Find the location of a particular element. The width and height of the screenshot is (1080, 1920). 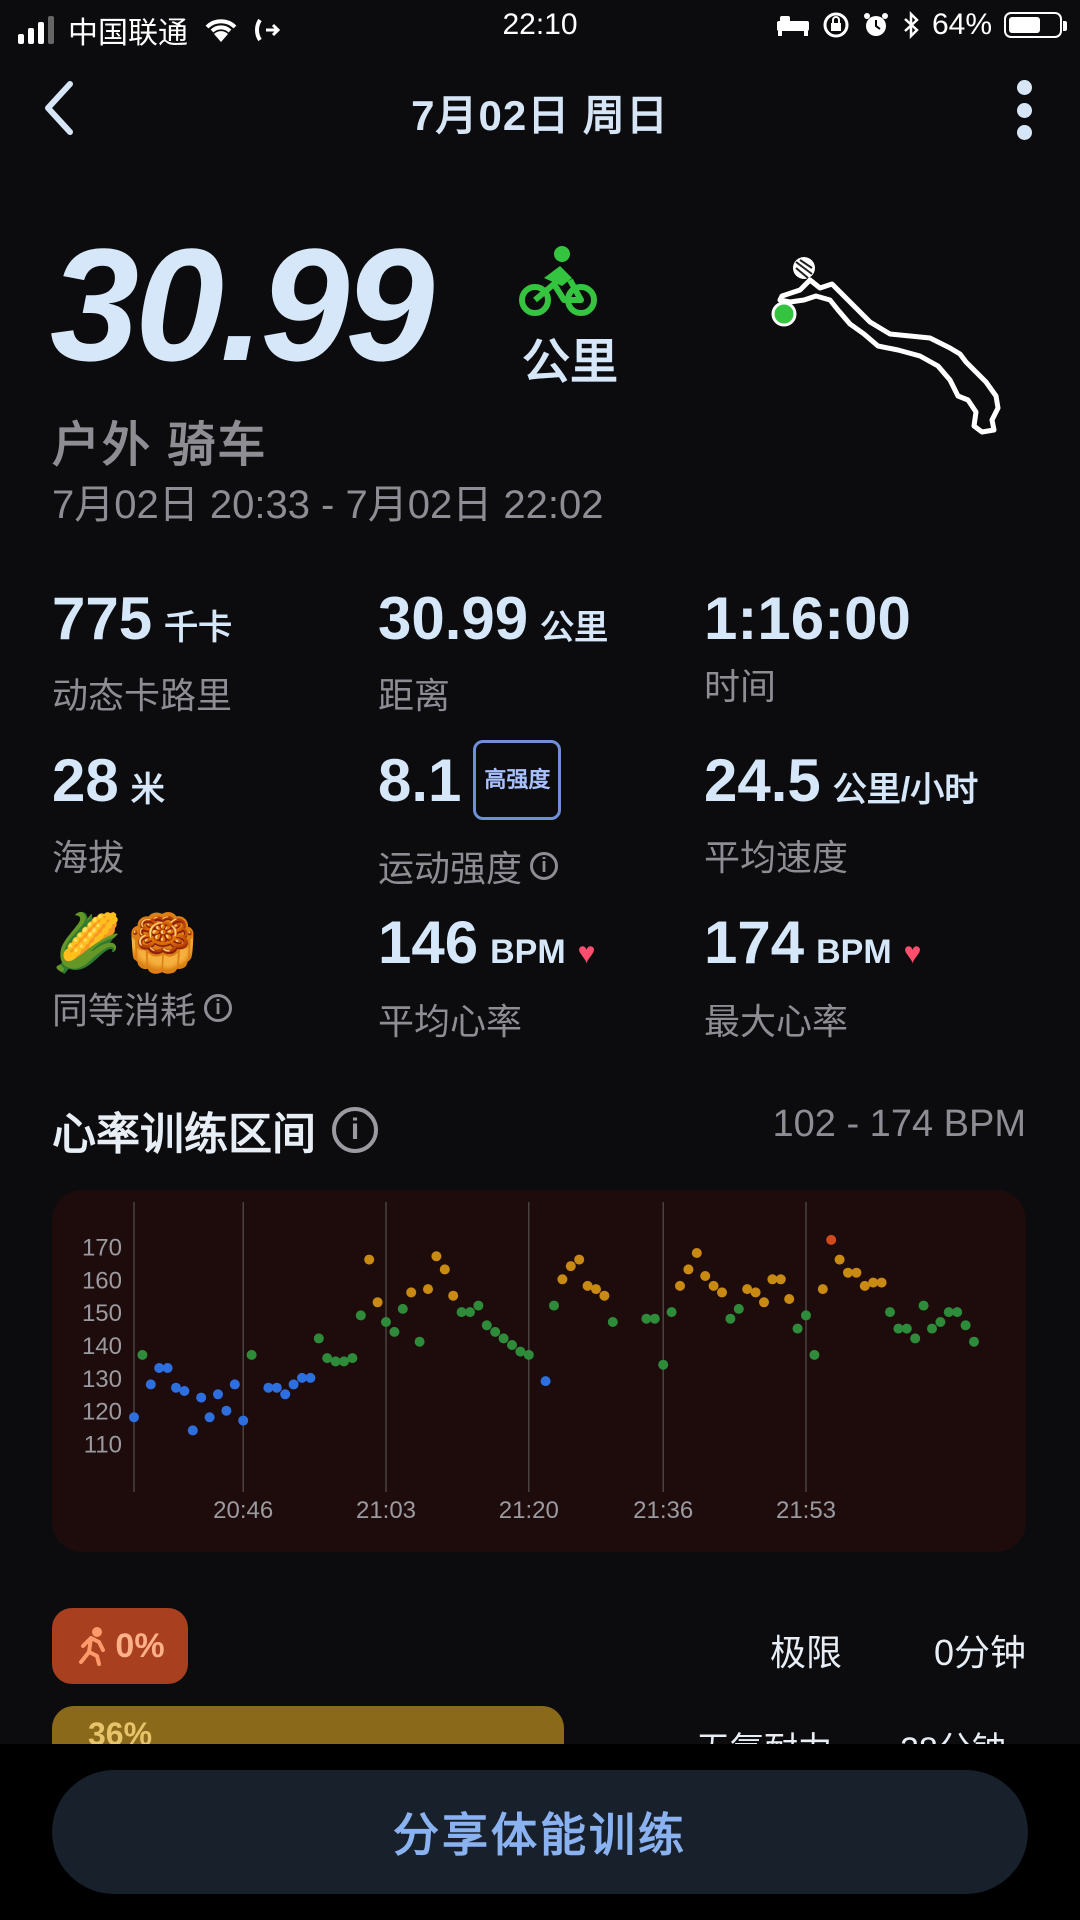

battery-percent: 64% is located at coordinates (961, 24).